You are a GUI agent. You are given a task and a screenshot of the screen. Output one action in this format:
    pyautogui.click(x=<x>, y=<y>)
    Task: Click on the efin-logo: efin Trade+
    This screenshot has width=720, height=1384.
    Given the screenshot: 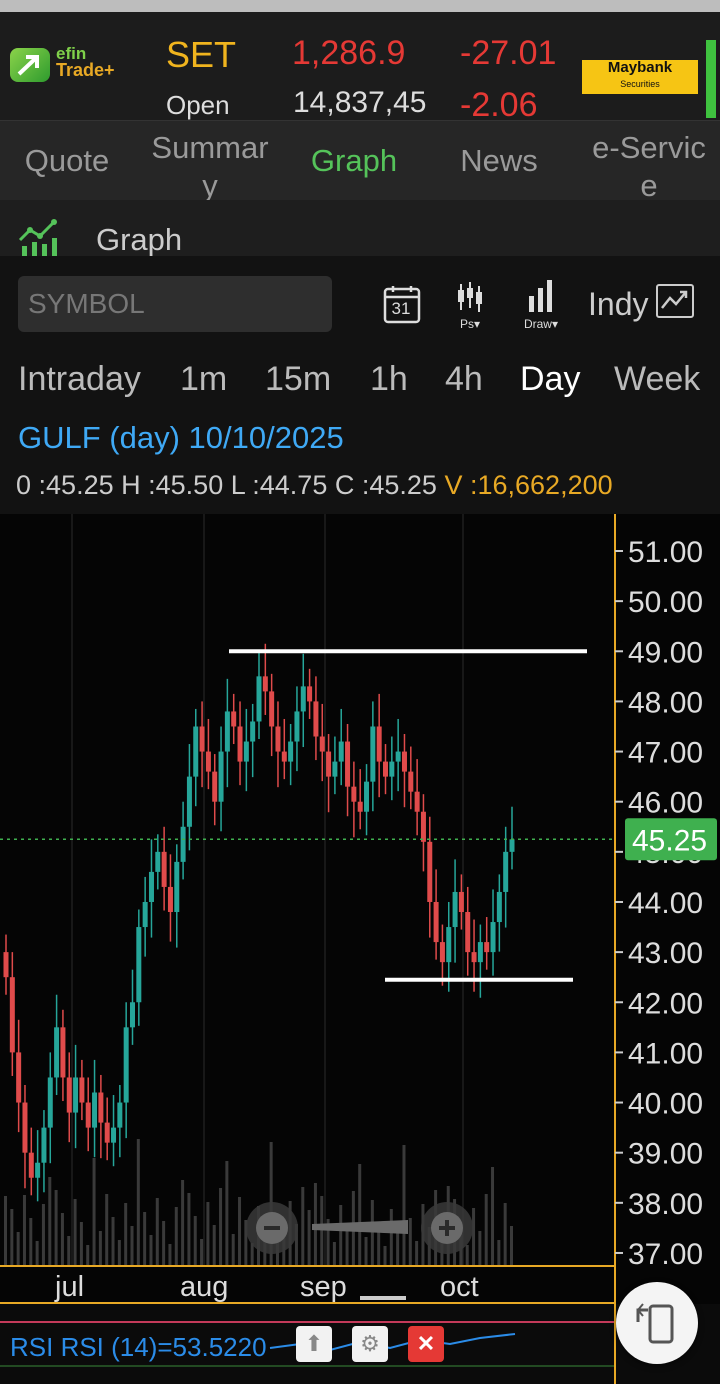 What is the action you would take?
    pyautogui.click(x=80, y=70)
    